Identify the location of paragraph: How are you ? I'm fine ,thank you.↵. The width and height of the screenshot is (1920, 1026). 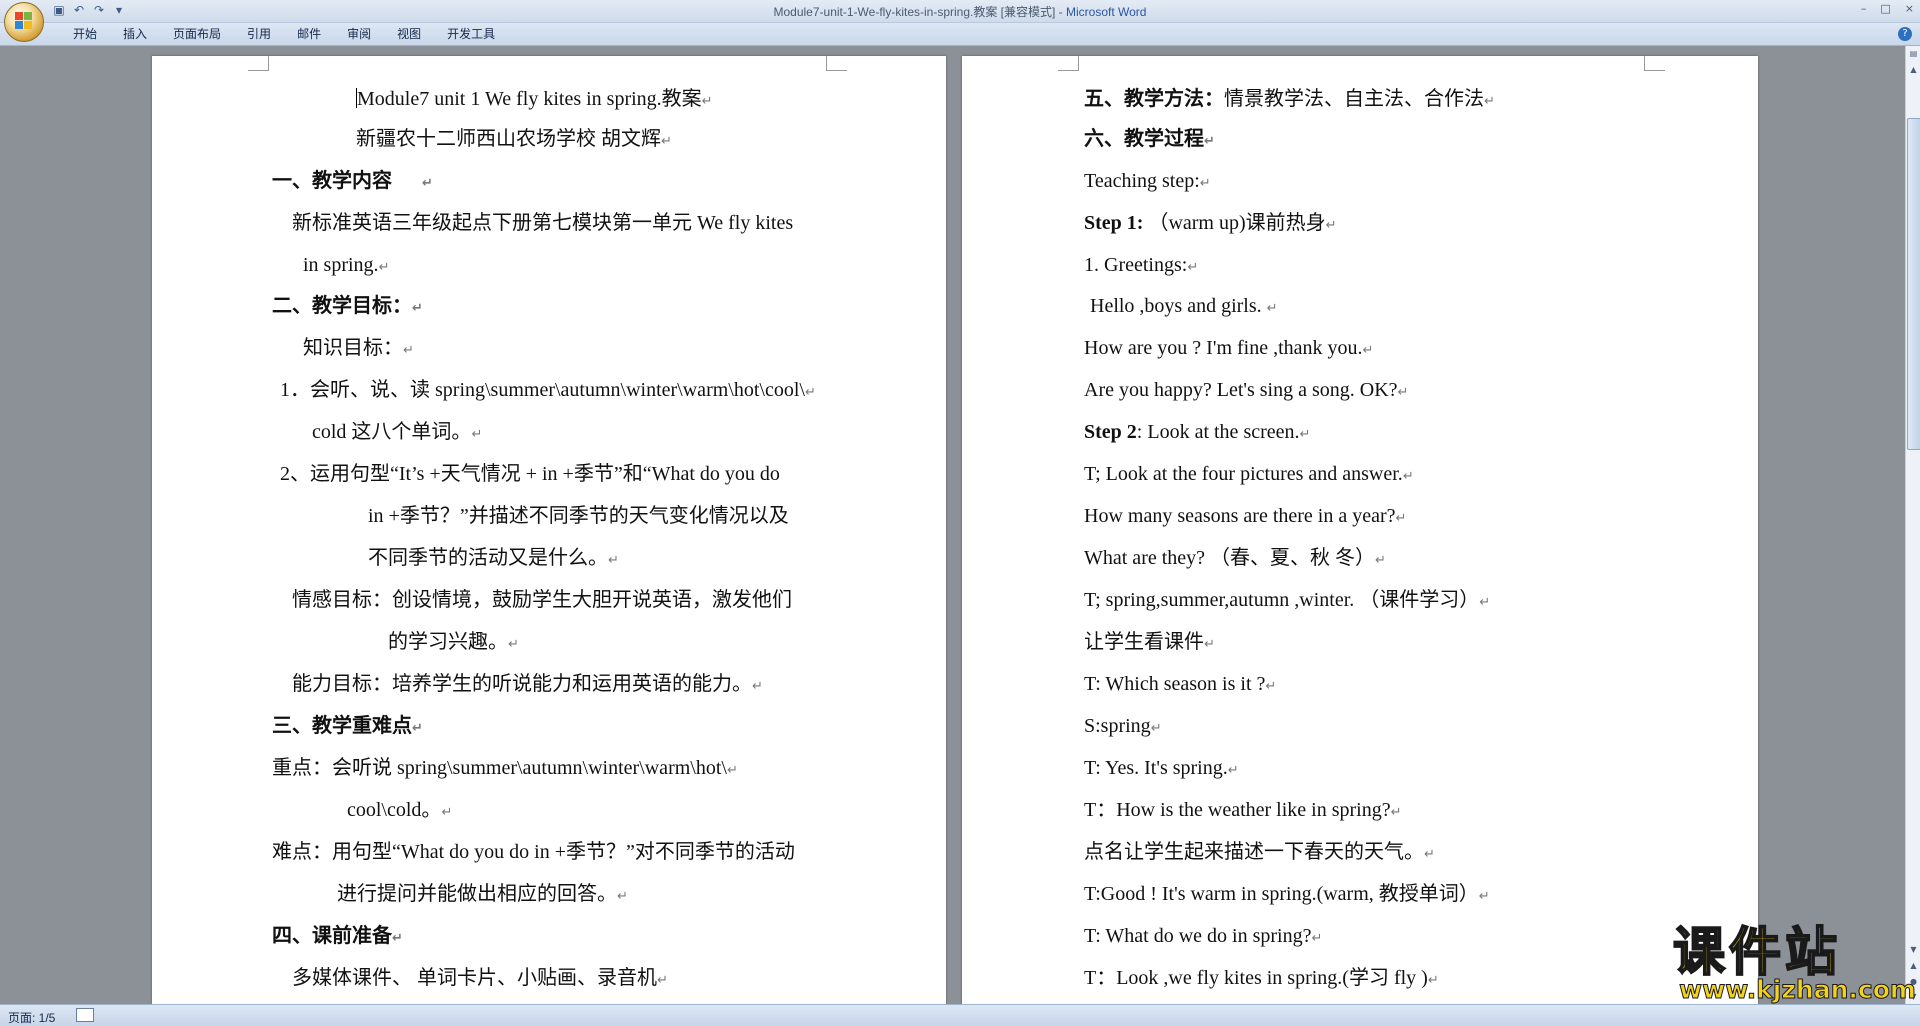
(1229, 348).